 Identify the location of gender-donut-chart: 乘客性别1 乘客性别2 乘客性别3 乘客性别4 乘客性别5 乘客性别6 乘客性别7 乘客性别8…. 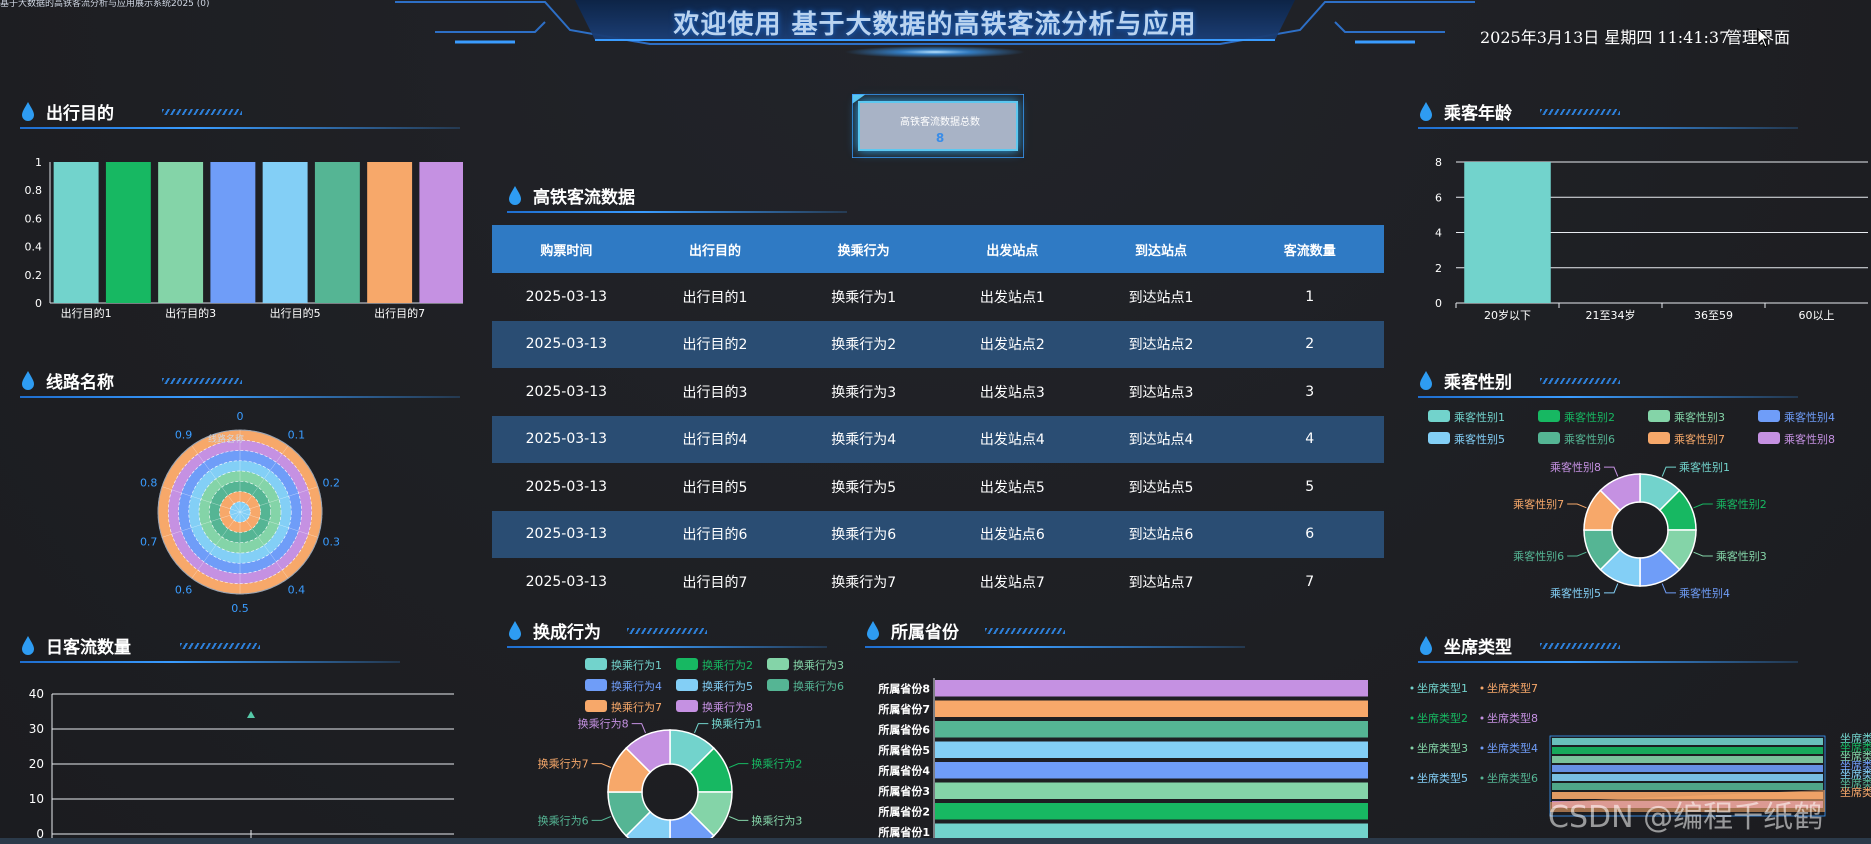
(1631, 505).